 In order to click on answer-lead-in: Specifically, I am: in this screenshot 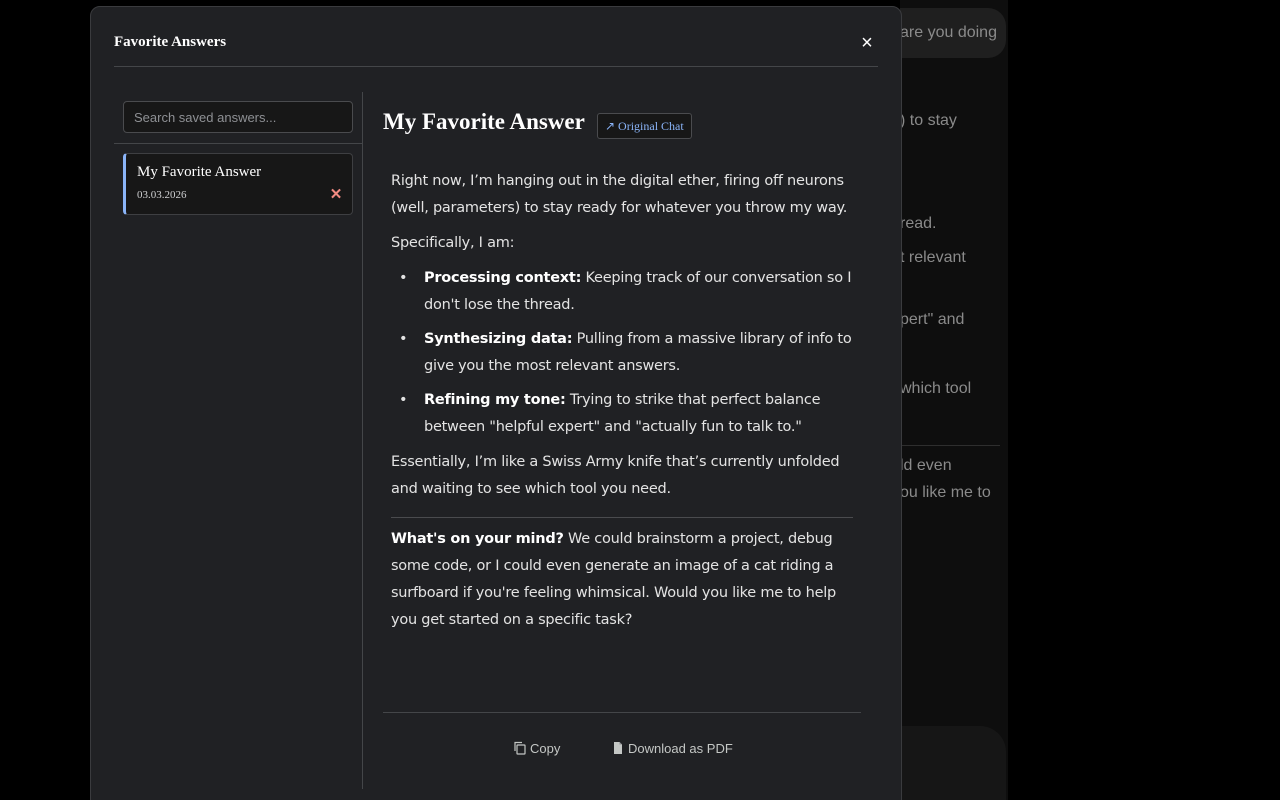, I will do `click(453, 243)`.